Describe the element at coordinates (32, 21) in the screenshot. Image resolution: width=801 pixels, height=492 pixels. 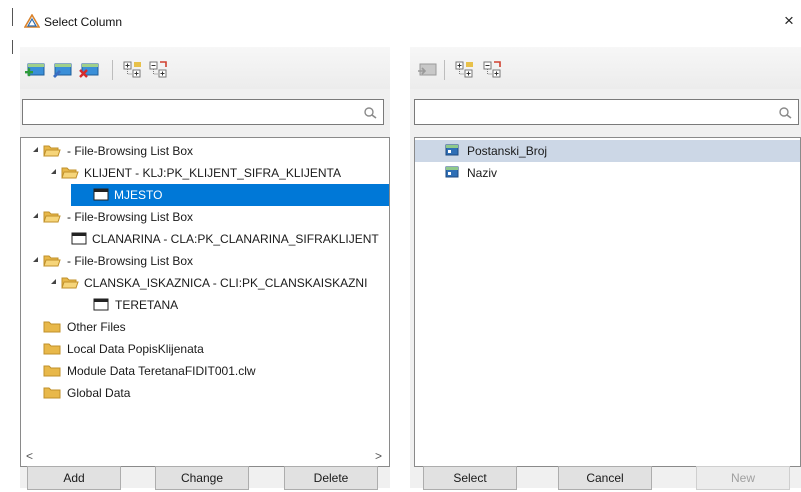
I see `app-icon` at that location.